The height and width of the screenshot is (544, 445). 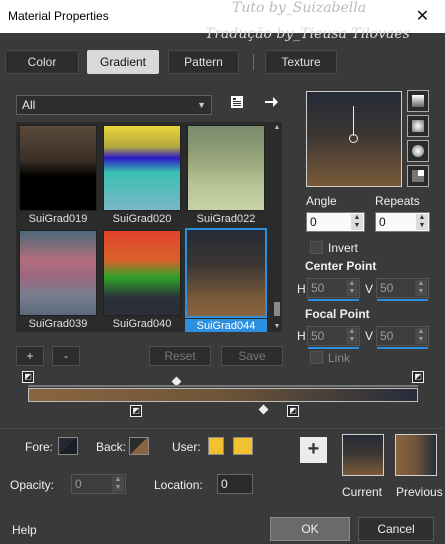 What do you see at coordinates (353, 121) in the screenshot?
I see `direction-handle` at bounding box center [353, 121].